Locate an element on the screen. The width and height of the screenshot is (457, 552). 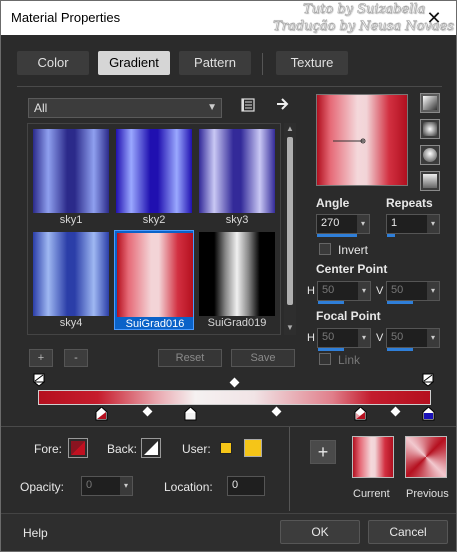
tab-pattern: Pattern is located at coordinates (215, 63).